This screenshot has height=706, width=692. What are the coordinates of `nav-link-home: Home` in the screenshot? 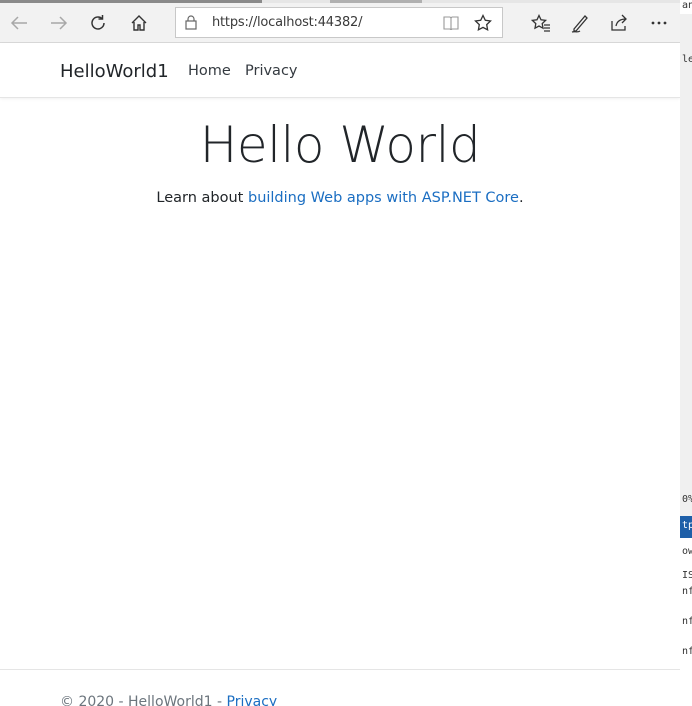 It's located at (209, 71).